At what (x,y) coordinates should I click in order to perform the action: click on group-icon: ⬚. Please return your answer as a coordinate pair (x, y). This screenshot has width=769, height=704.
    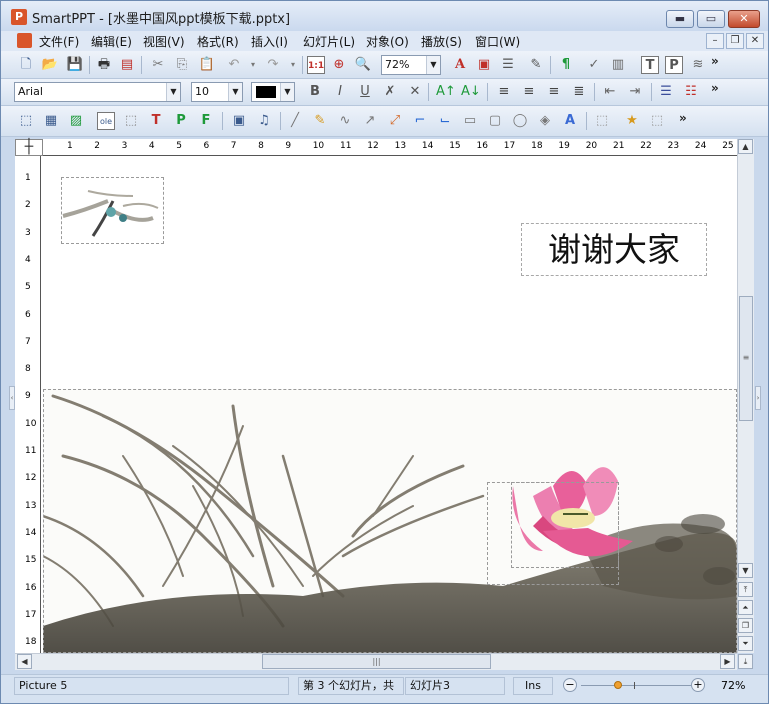
    Looking at the image, I should click on (602, 121).